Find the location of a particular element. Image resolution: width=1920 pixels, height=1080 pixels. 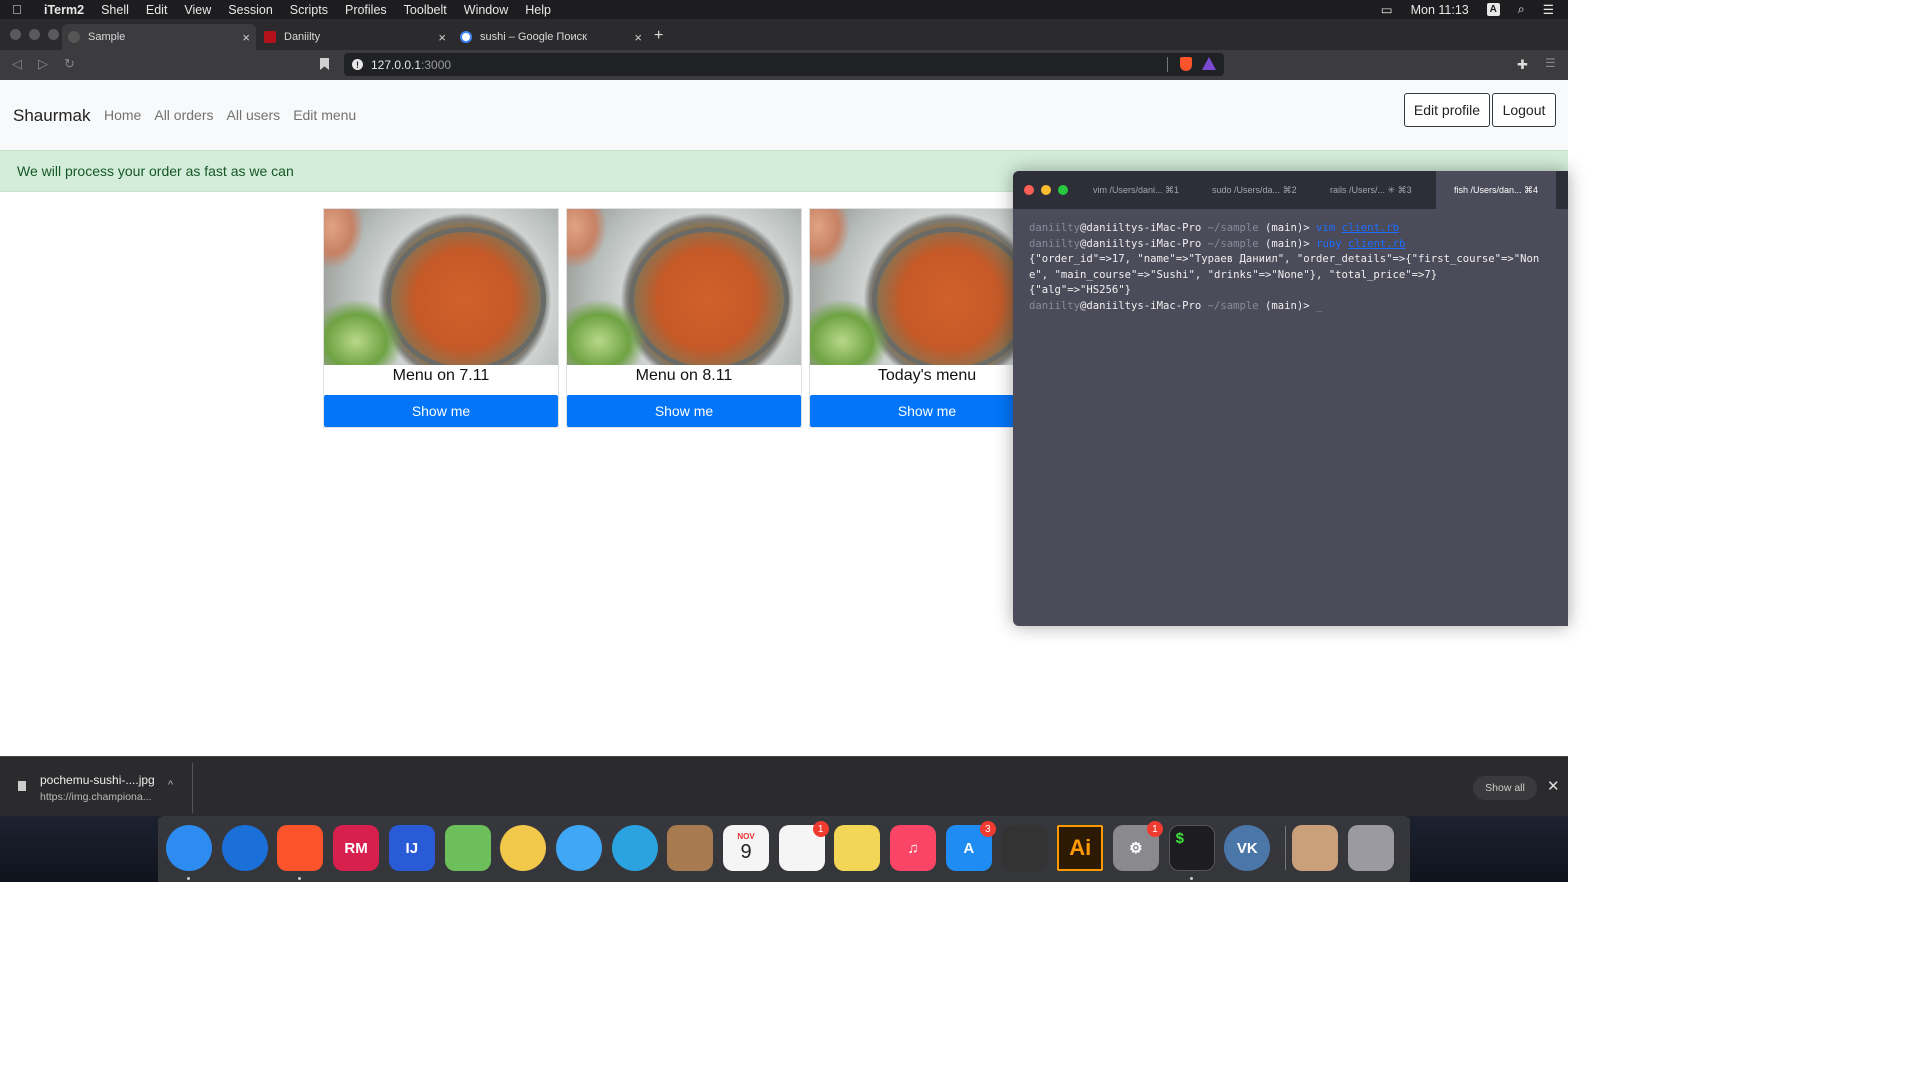

menubar-clock: Mon 11:13 is located at coordinates (1440, 10).